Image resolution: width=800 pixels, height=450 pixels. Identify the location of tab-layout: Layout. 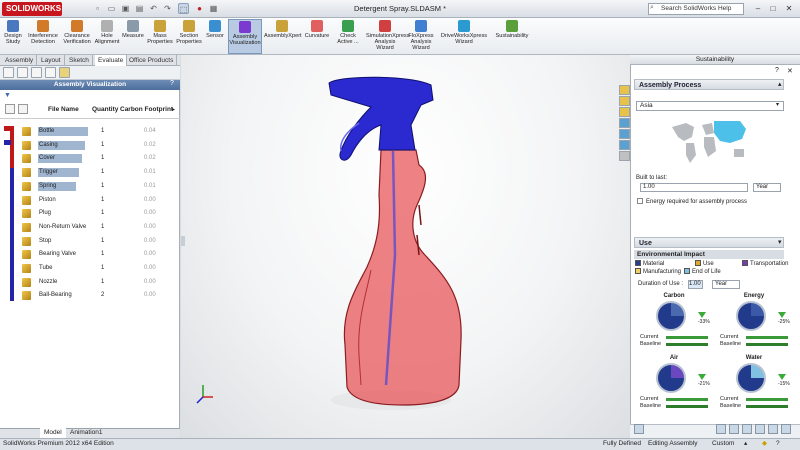
(51, 60).